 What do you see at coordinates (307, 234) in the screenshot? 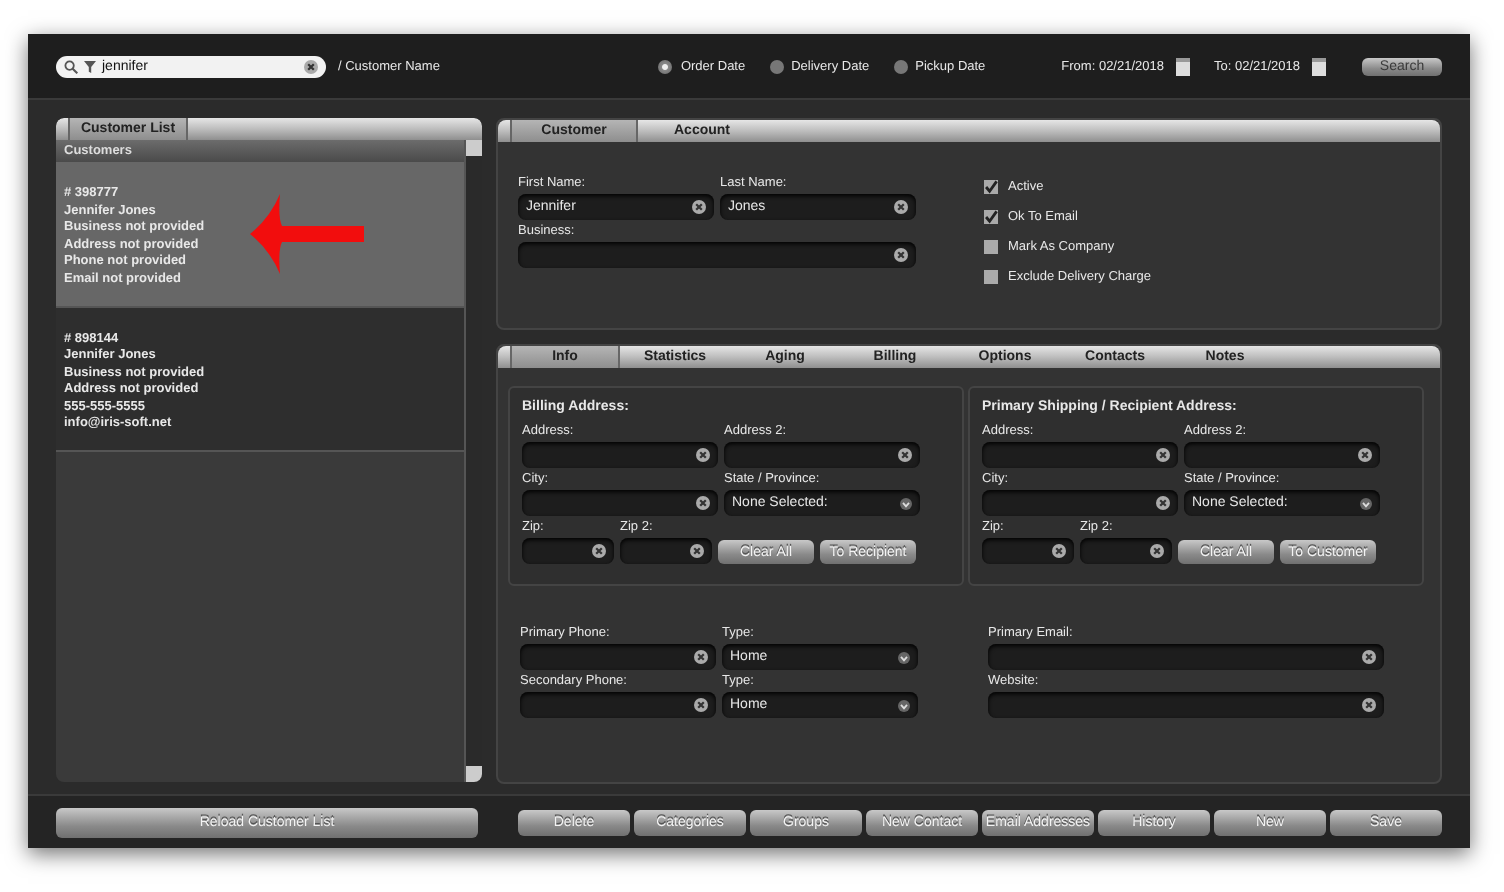
I see `arrow-icon` at bounding box center [307, 234].